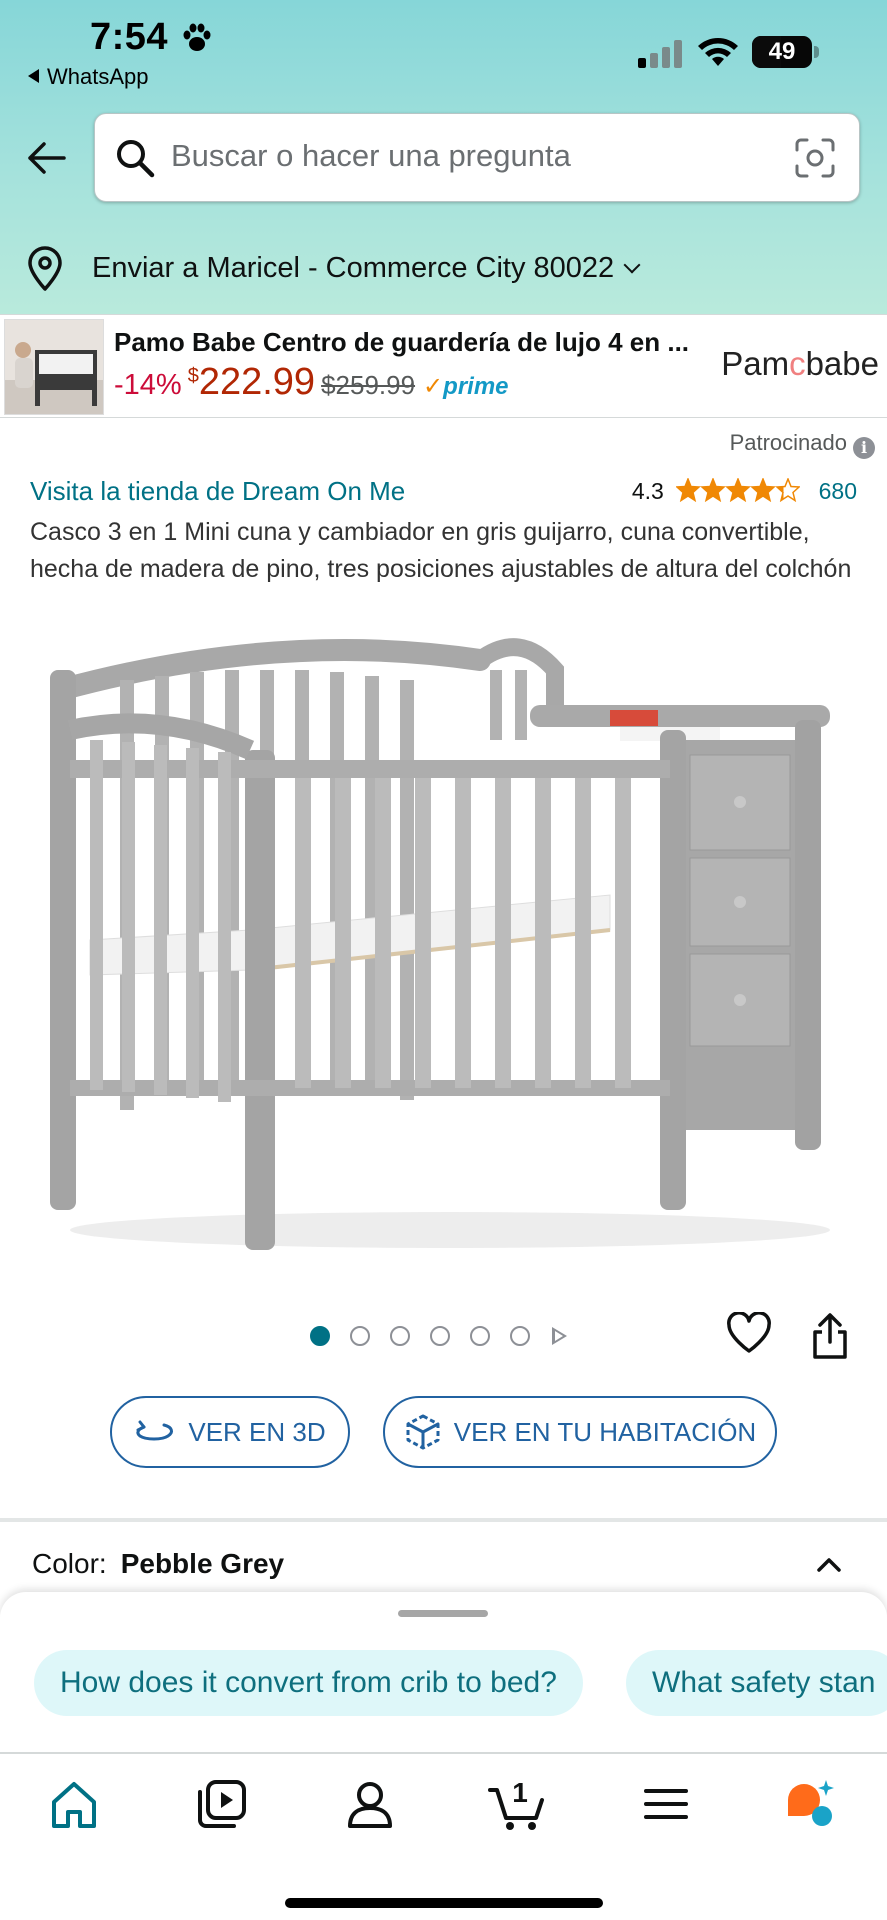 The height and width of the screenshot is (1920, 887). I want to click on ad-list-price: $259.99, so click(368, 385).